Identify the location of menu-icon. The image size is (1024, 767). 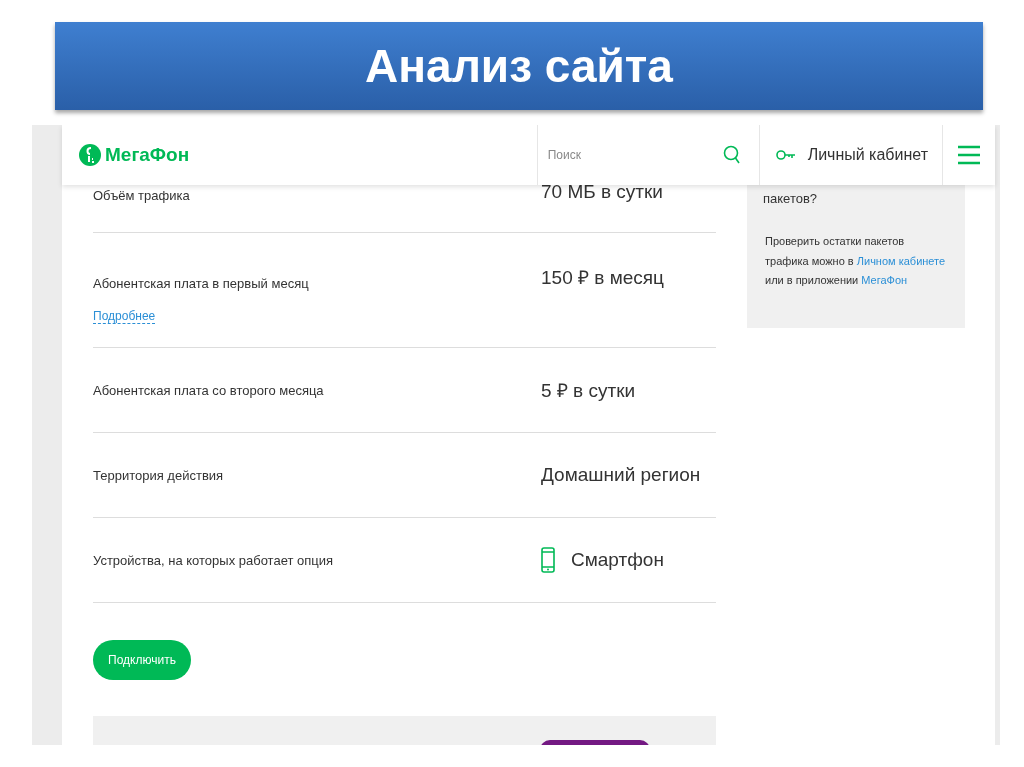
(969, 155).